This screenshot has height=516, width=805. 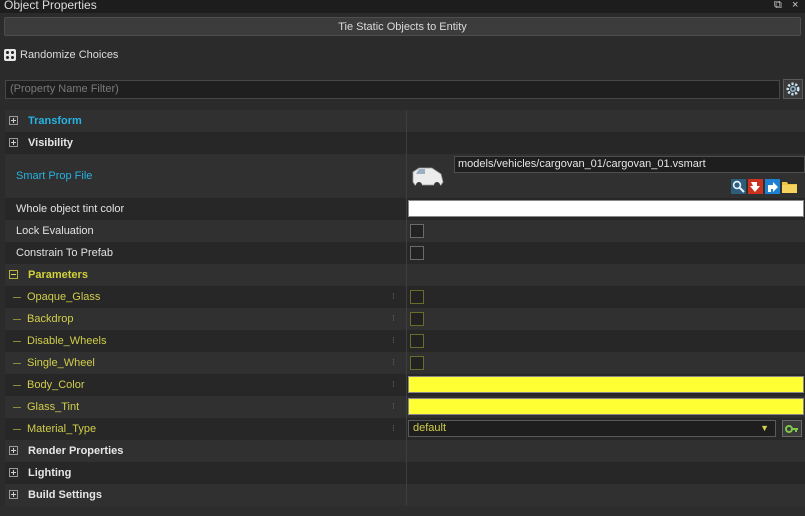 What do you see at coordinates (65, 253) in the screenshot?
I see `property-label: Constrain To Prefab` at bounding box center [65, 253].